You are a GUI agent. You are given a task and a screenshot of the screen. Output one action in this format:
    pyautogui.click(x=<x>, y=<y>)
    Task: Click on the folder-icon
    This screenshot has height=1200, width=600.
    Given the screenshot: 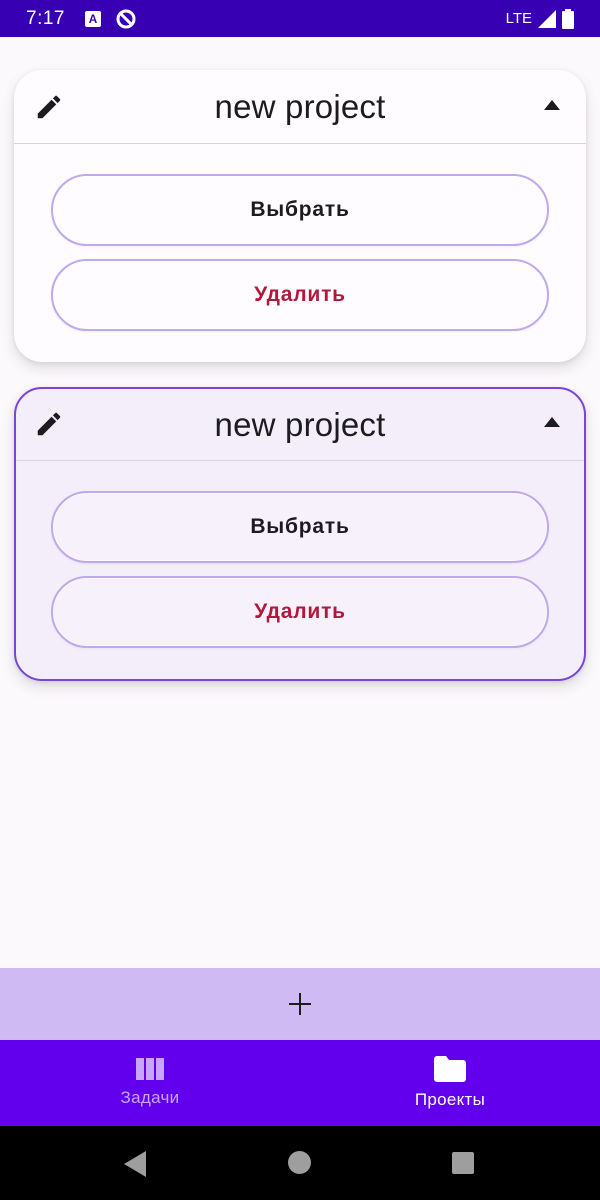 What is the action you would take?
    pyautogui.click(x=450, y=1069)
    